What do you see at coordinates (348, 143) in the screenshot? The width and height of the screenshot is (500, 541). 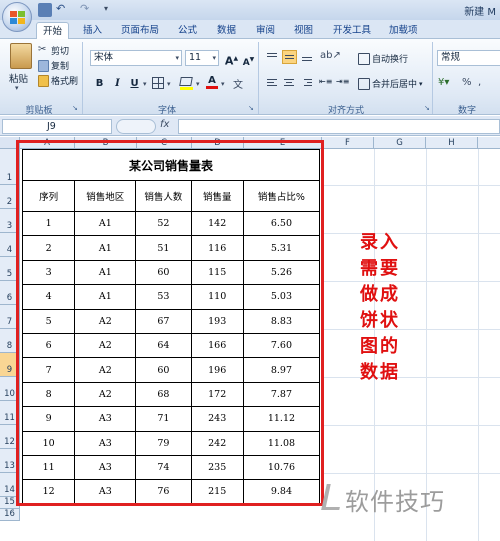 I see `column-header-f: F` at bounding box center [348, 143].